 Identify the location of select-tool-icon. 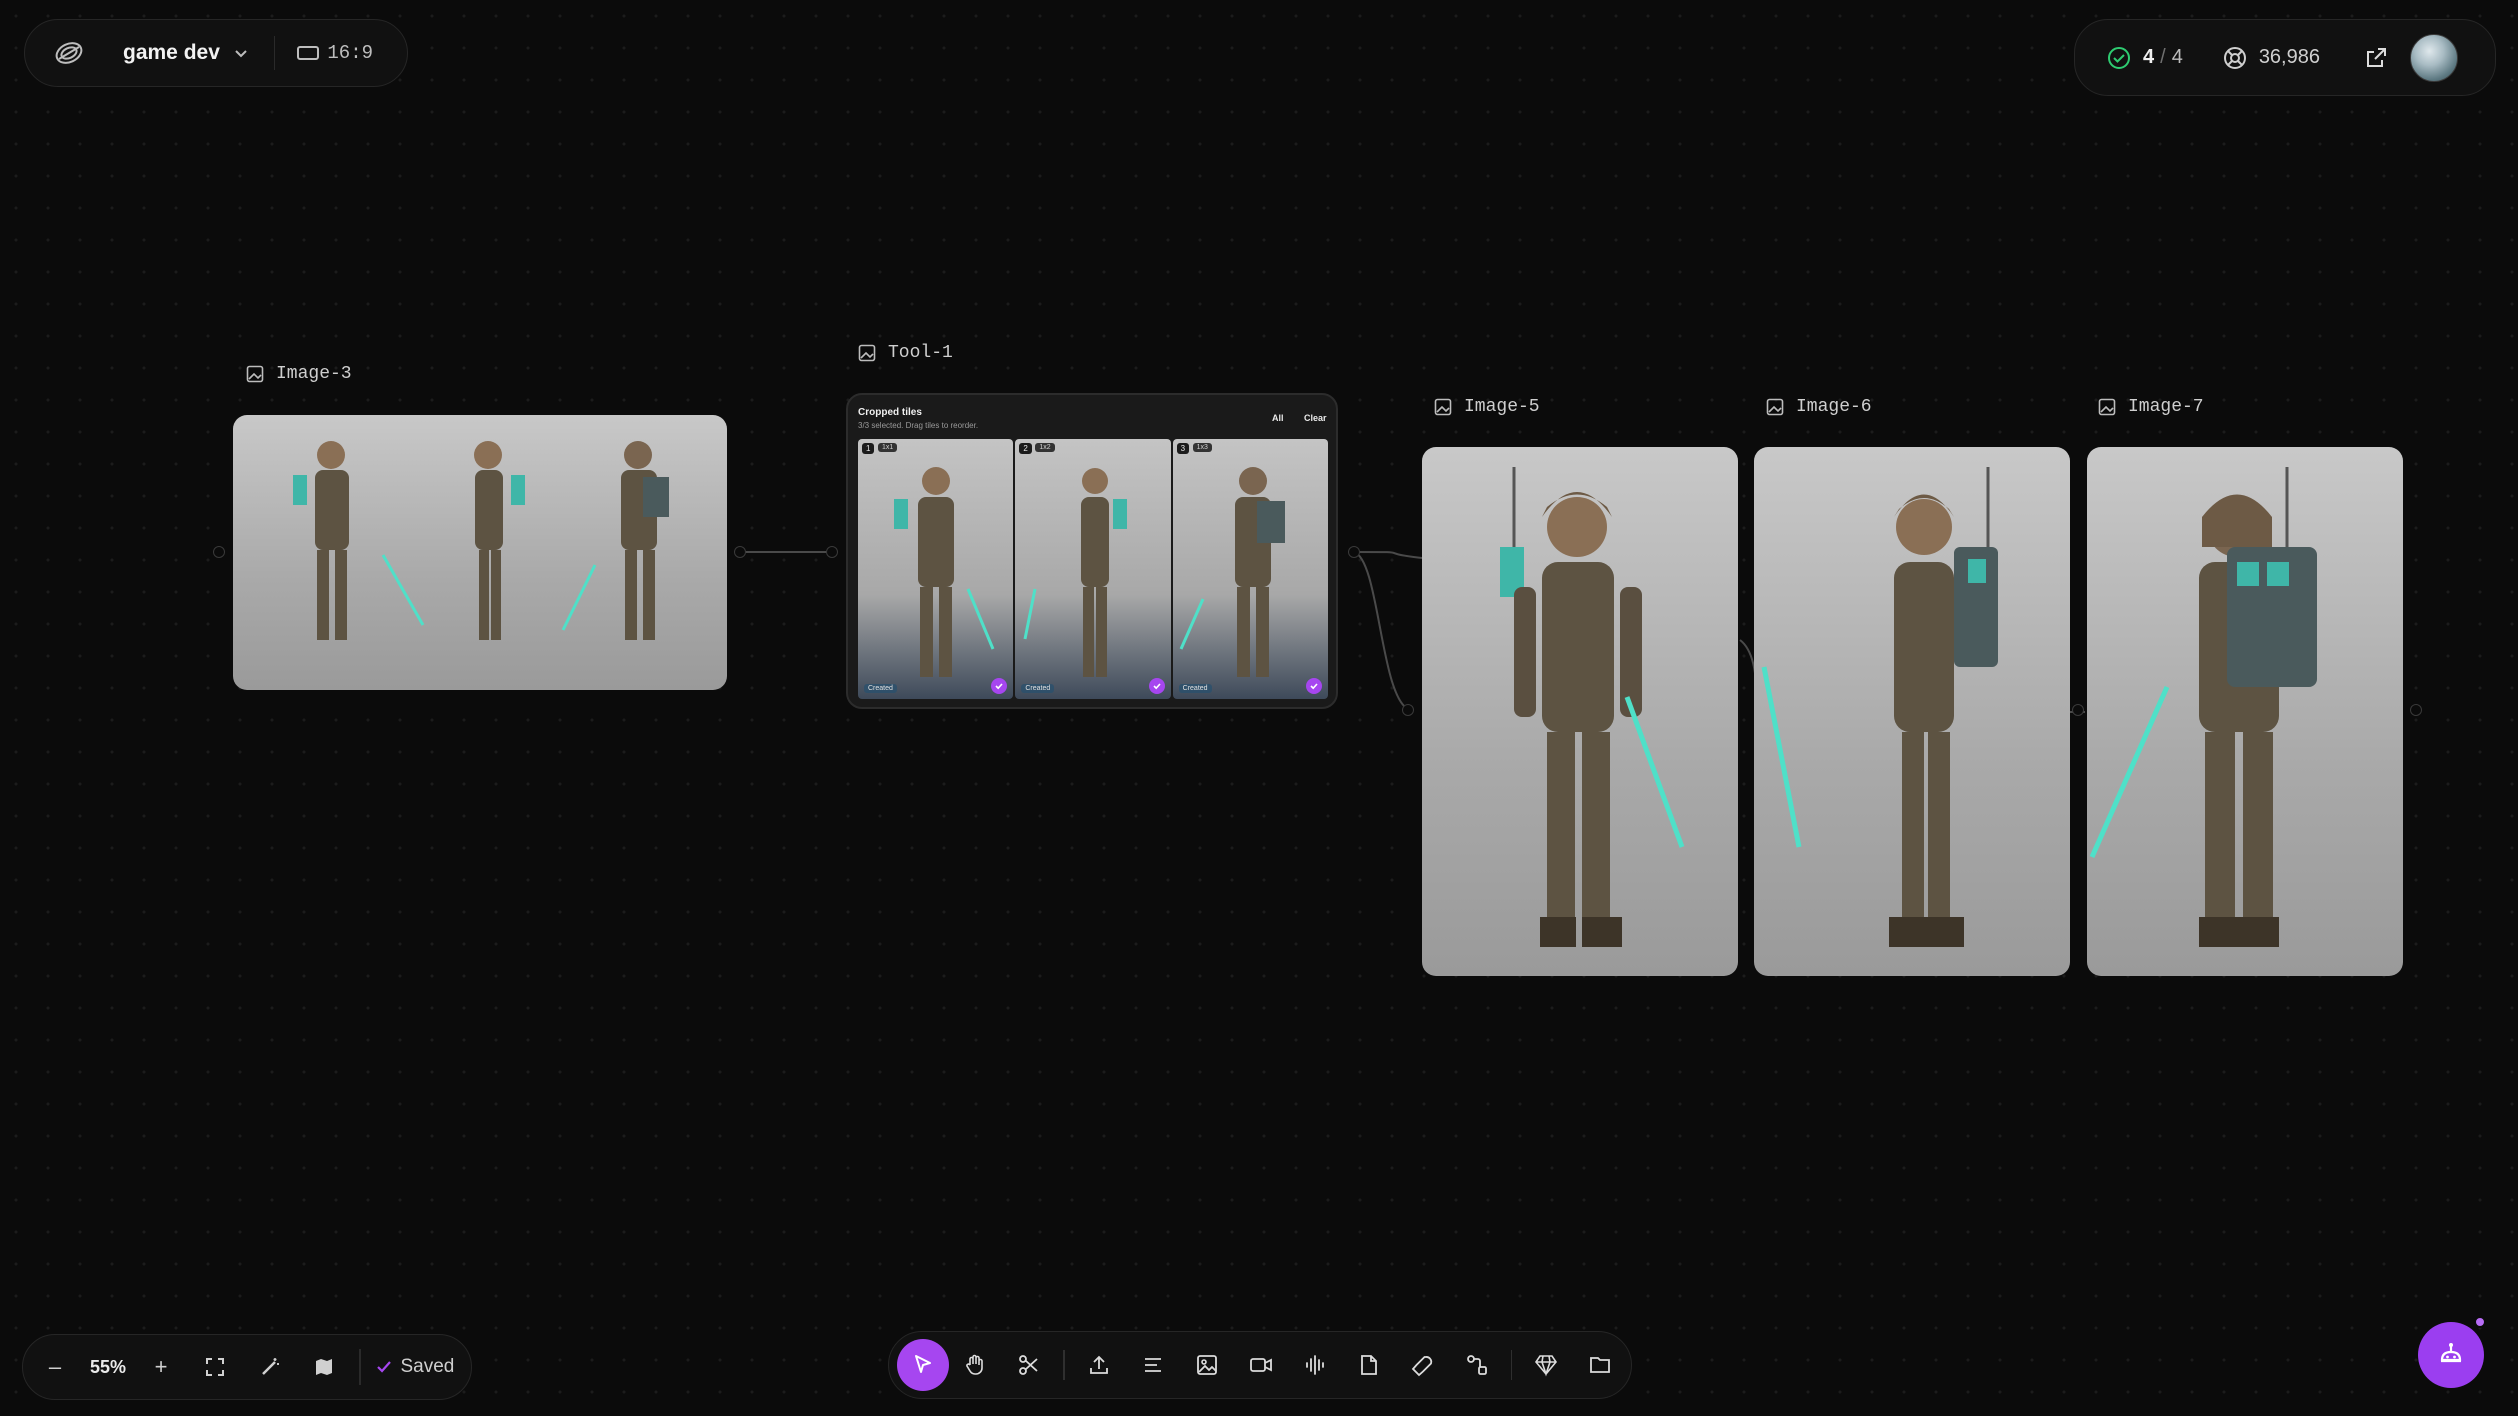
(923, 1365).